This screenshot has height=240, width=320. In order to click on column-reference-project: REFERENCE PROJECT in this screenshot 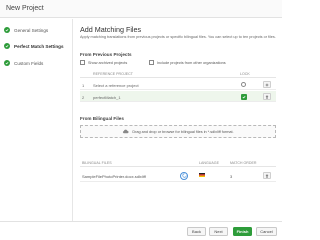, I will do `click(113, 74)`.